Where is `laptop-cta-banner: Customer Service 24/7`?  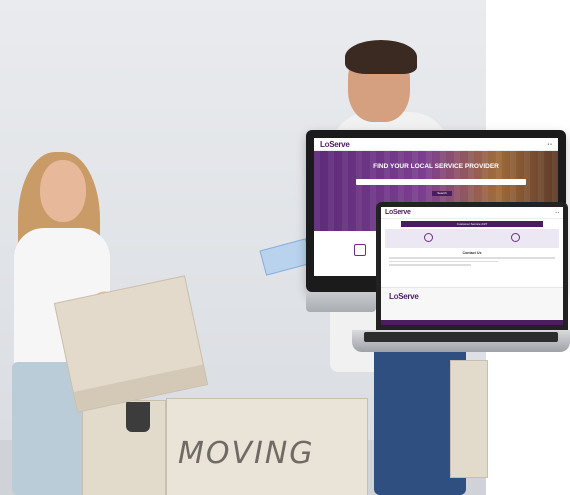 laptop-cta-banner: Customer Service 24/7 is located at coordinates (472, 224).